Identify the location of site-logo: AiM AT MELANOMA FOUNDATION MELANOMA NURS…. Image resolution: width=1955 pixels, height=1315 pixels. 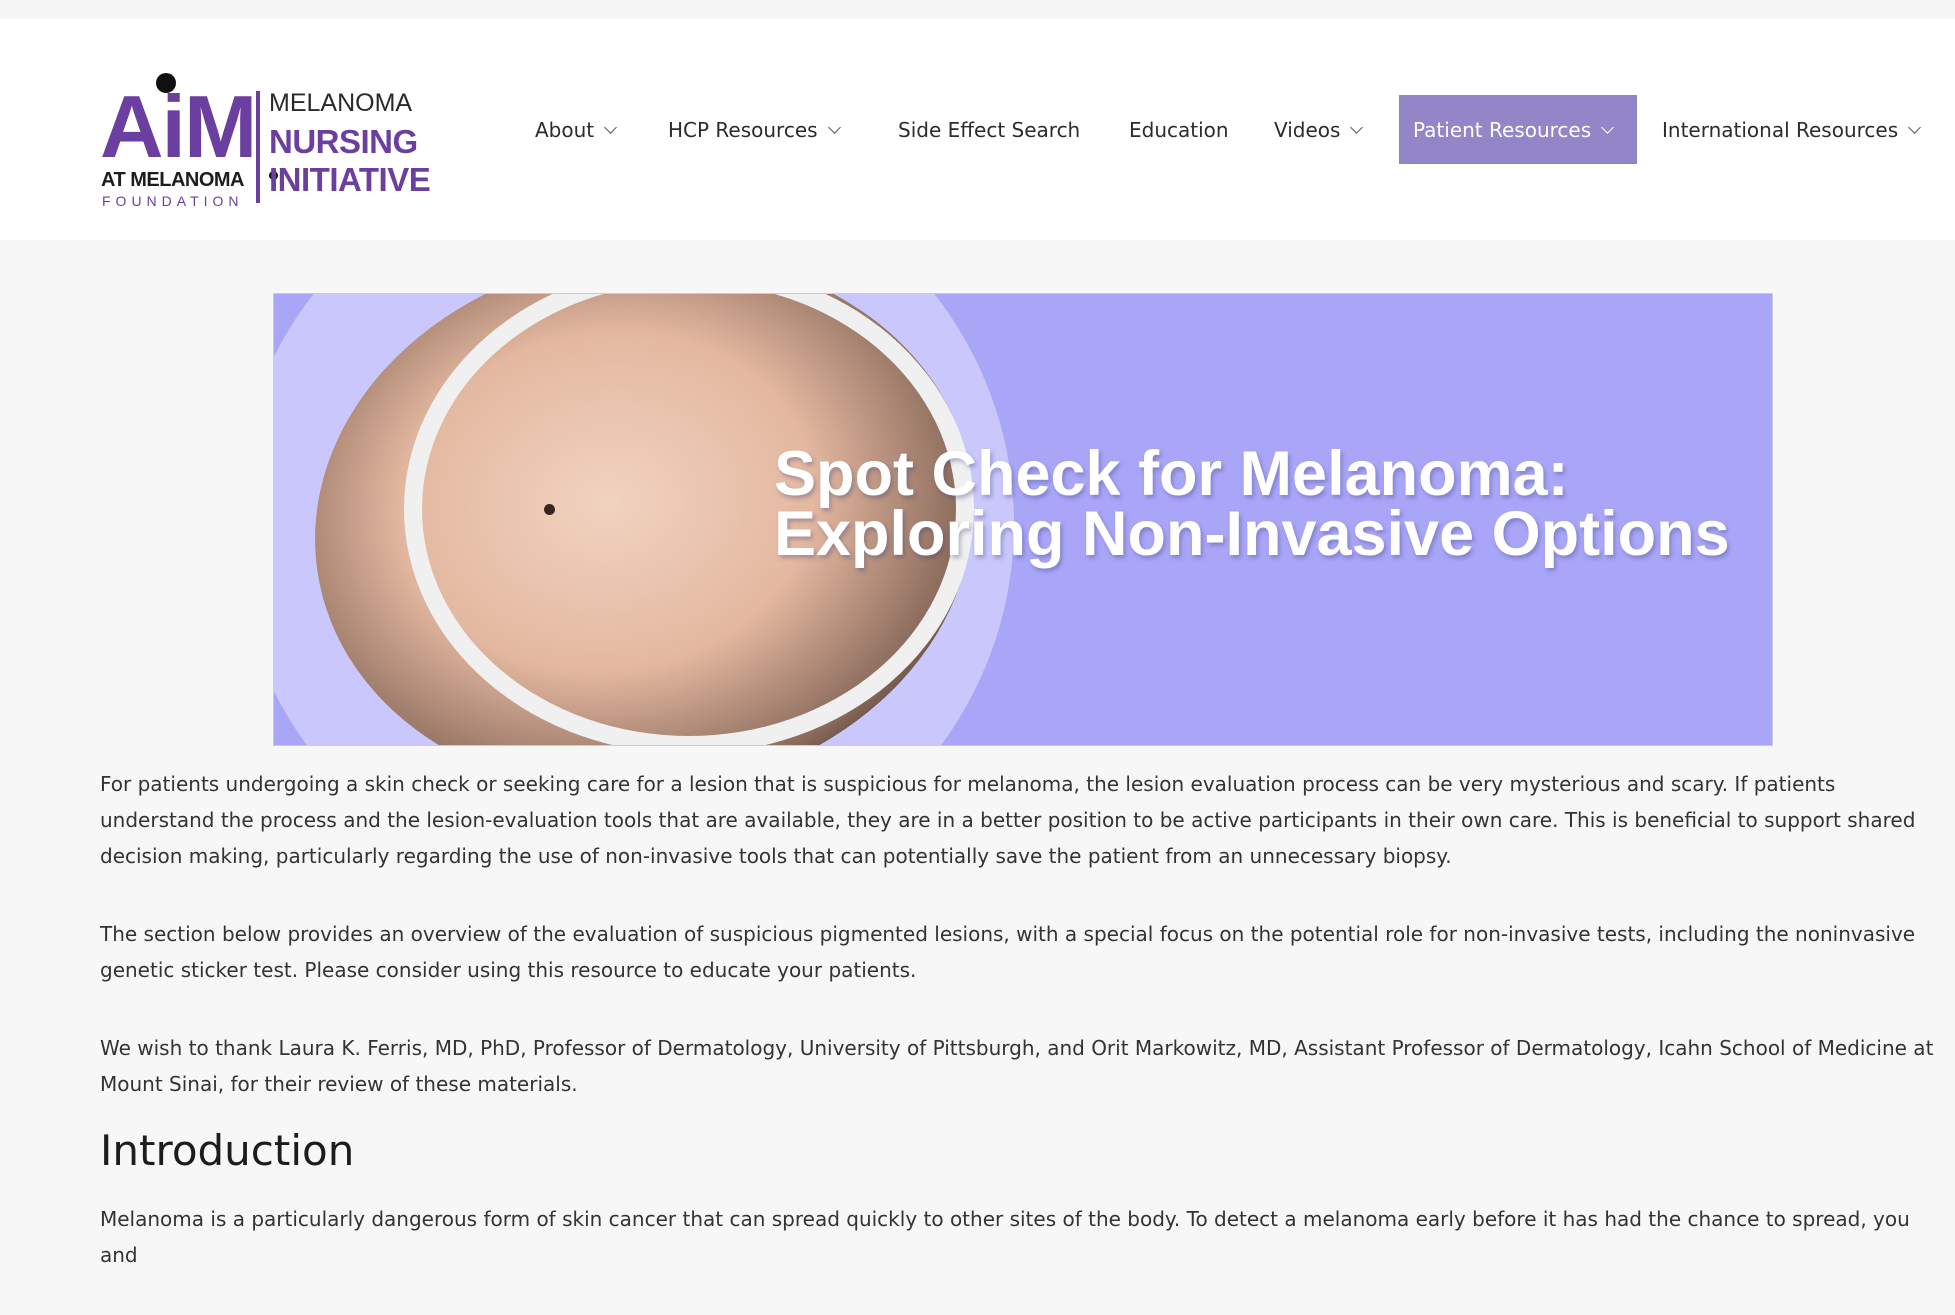
(265, 142).